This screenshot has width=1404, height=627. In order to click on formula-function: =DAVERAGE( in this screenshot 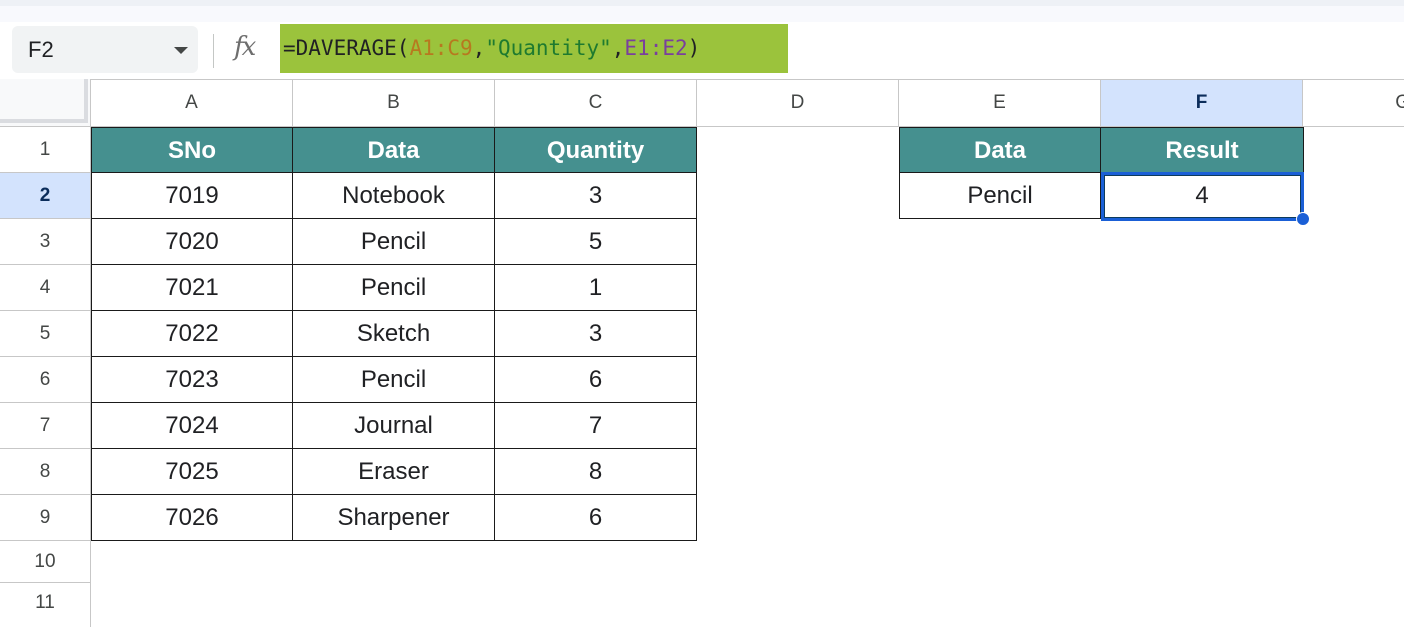, I will do `click(346, 48)`.